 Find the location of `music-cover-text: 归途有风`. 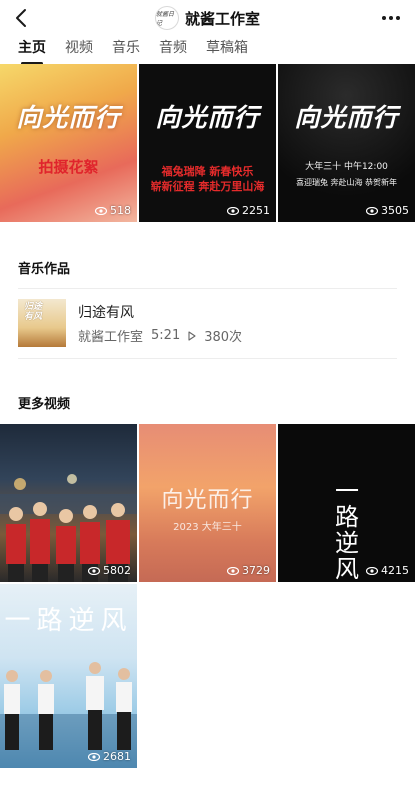

music-cover-text: 归途有风 is located at coordinates (33, 312).